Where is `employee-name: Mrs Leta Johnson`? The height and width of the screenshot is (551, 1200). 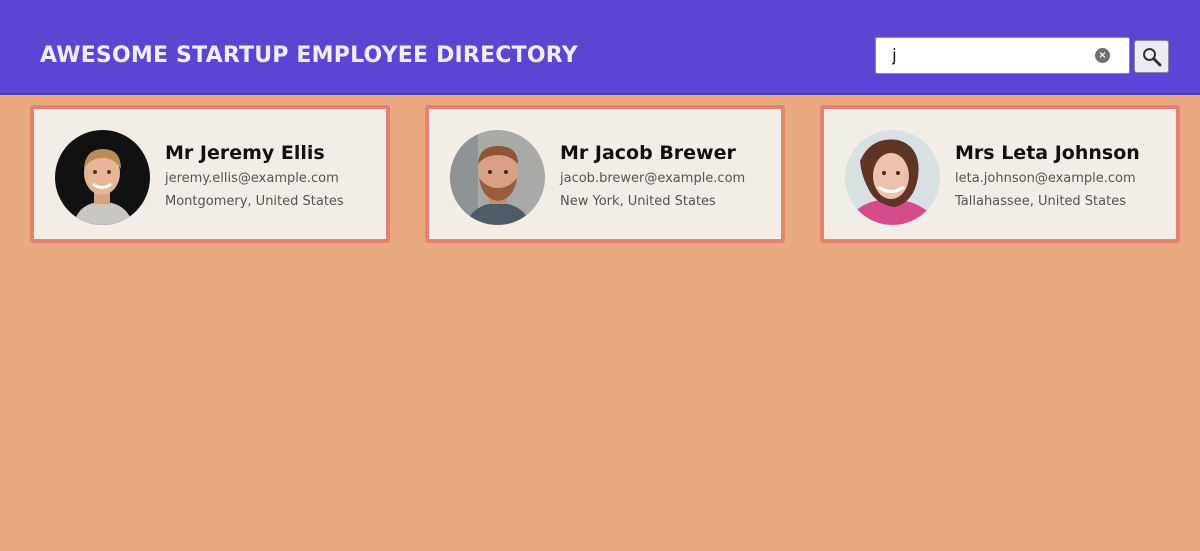 employee-name: Mrs Leta Johnson is located at coordinates (1047, 153).